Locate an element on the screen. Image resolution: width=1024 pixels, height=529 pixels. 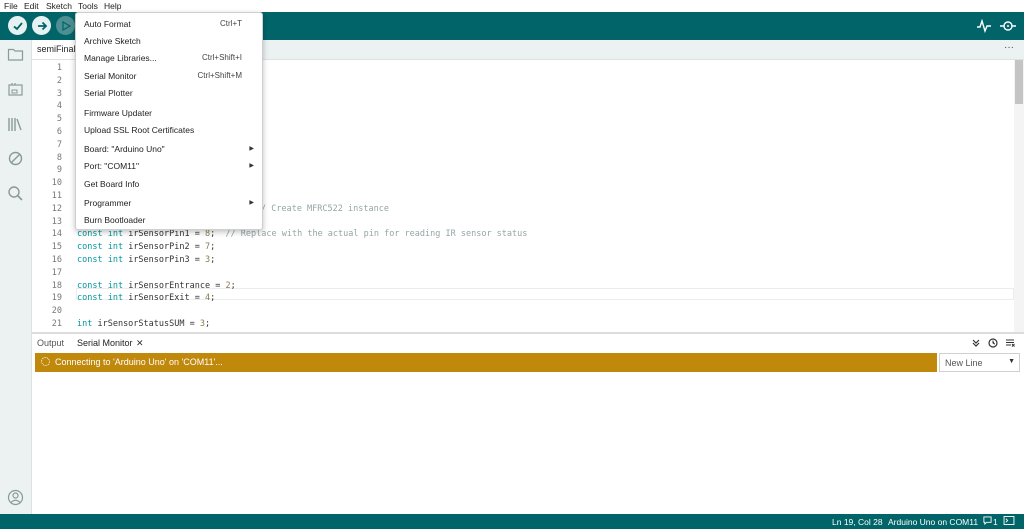
code-line: const int irSensorExit = 4; is located at coordinates (146, 298).